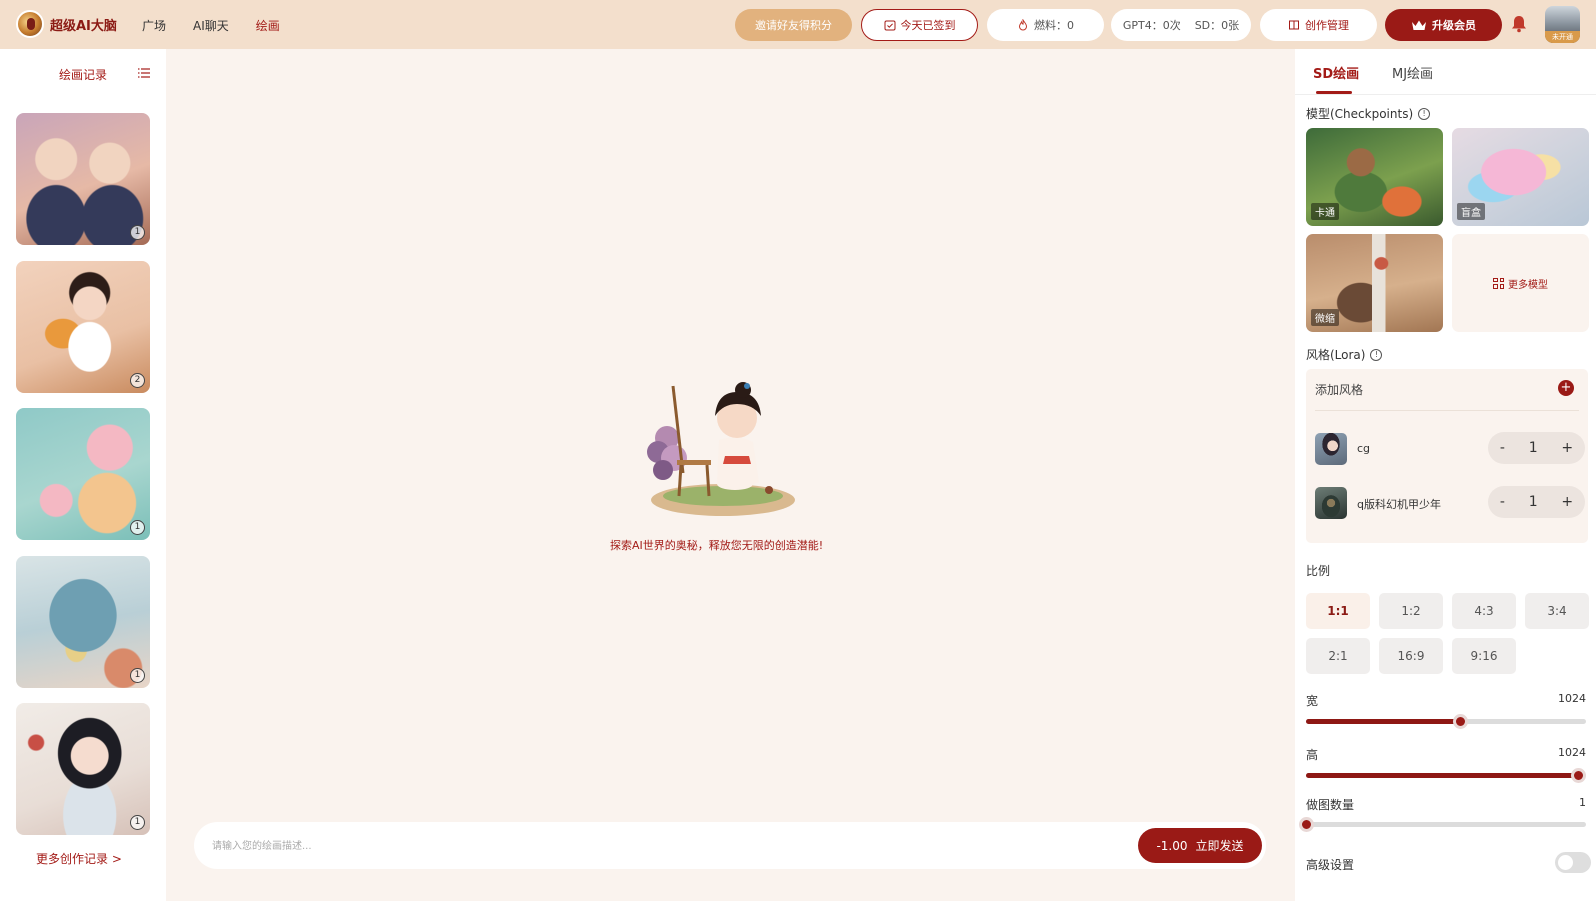  What do you see at coordinates (1331, 449) in the screenshot?
I see `lora-thumbnail` at bounding box center [1331, 449].